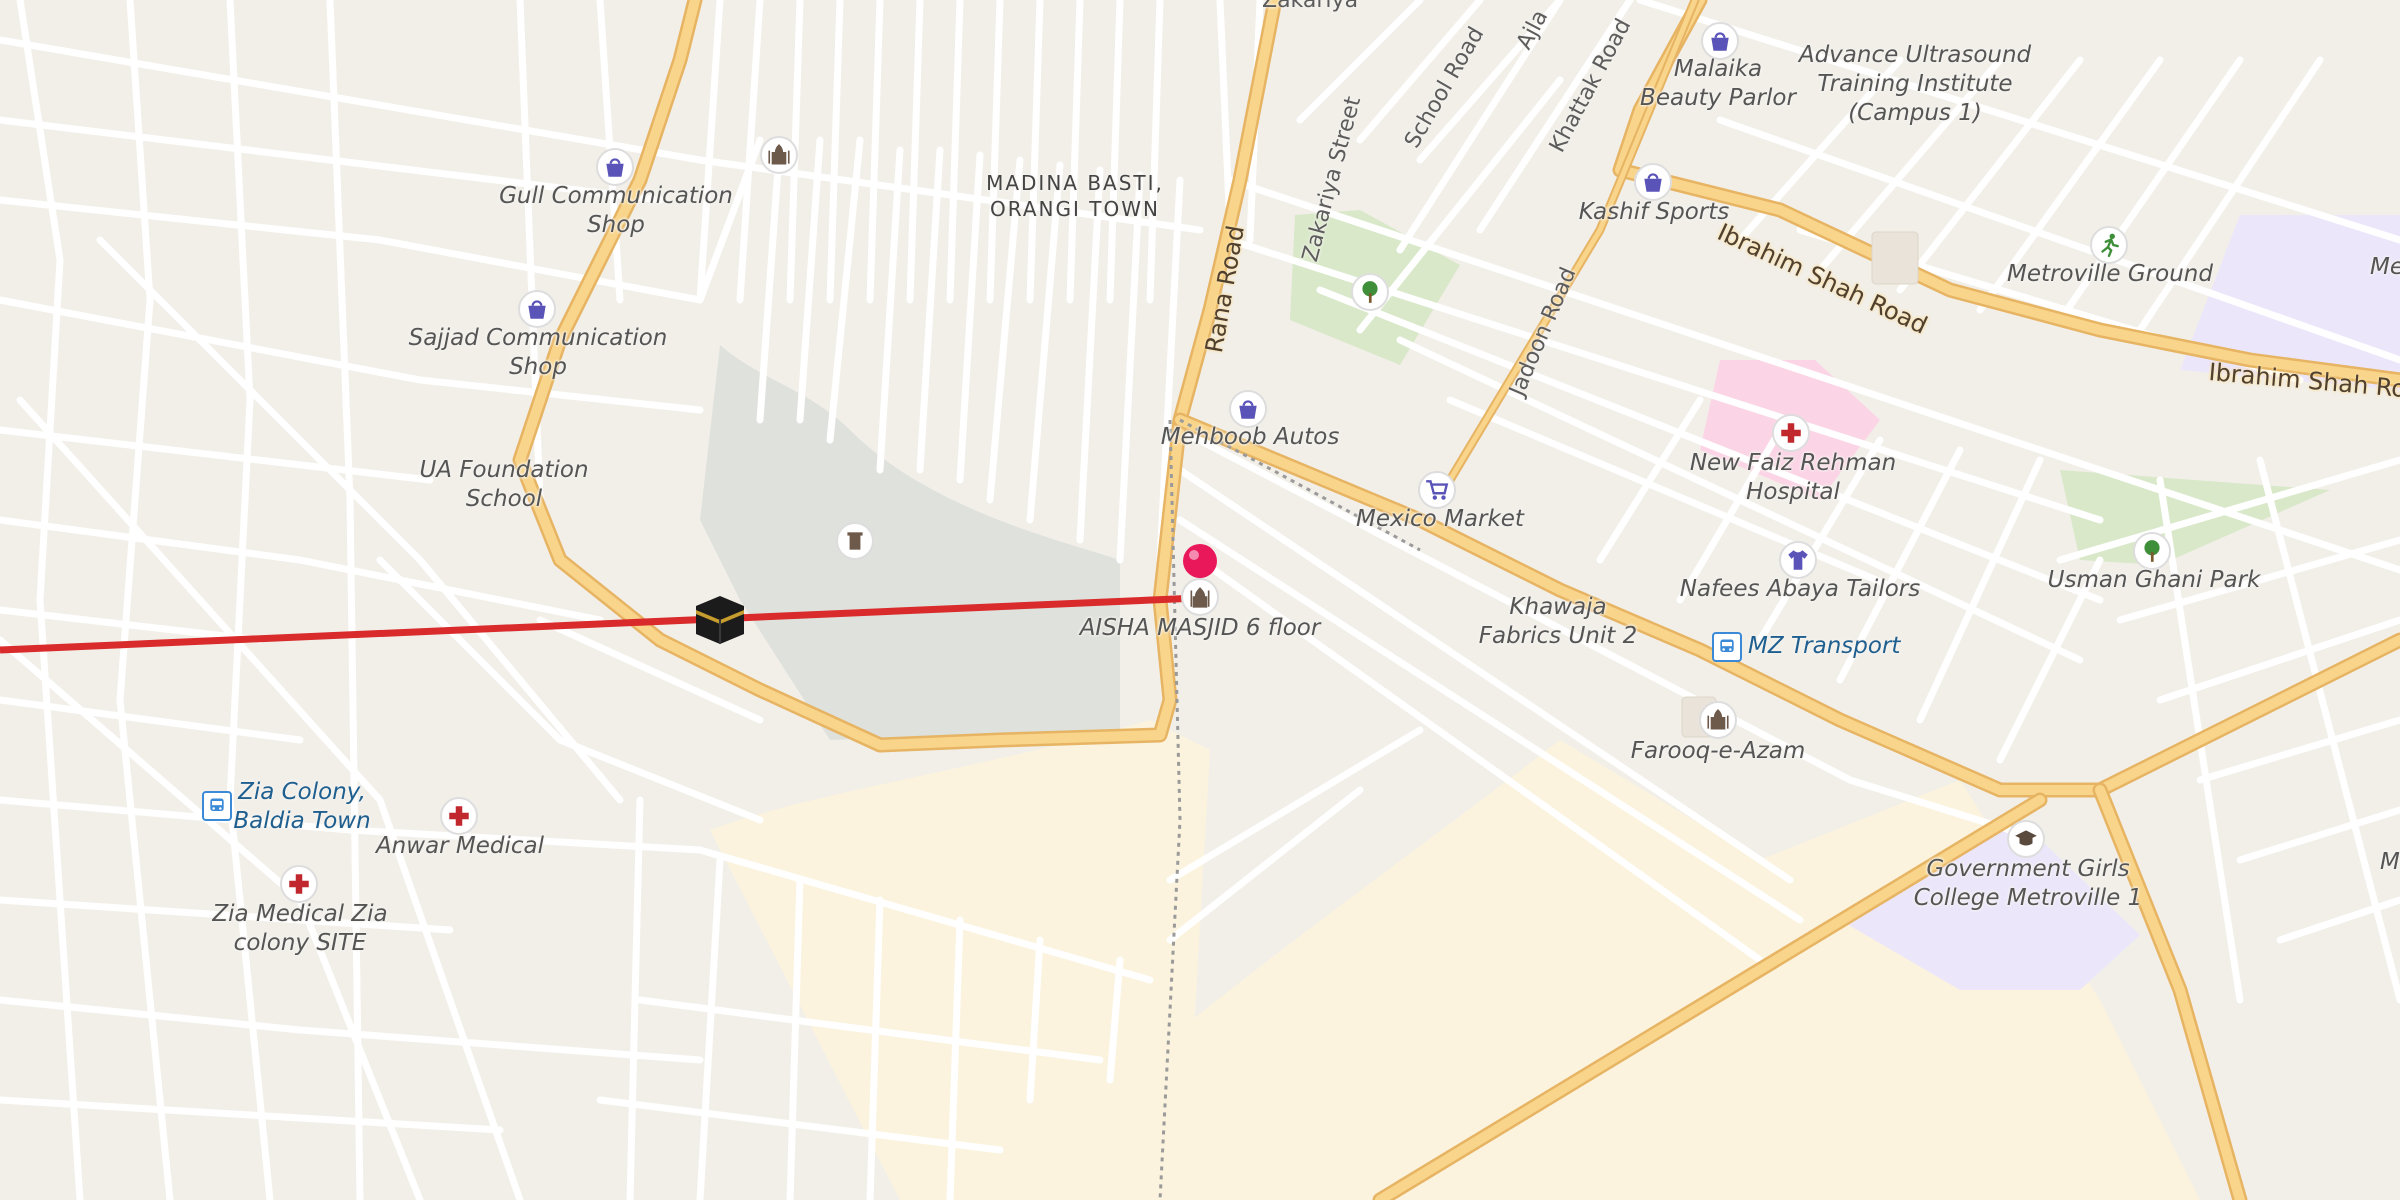 Image resolution: width=2400 pixels, height=1200 pixels. I want to click on clothes-shirt-icon, so click(1798, 560).